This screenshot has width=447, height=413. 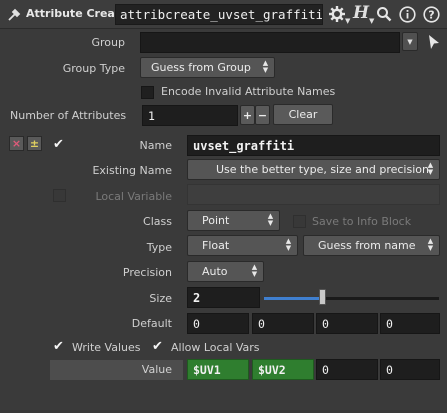 I want to click on remove-instance-button: ×, so click(x=16, y=143).